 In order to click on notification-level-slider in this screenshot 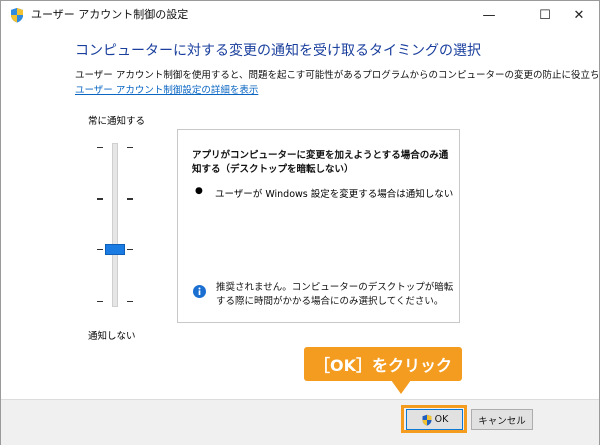, I will do `click(116, 225)`.